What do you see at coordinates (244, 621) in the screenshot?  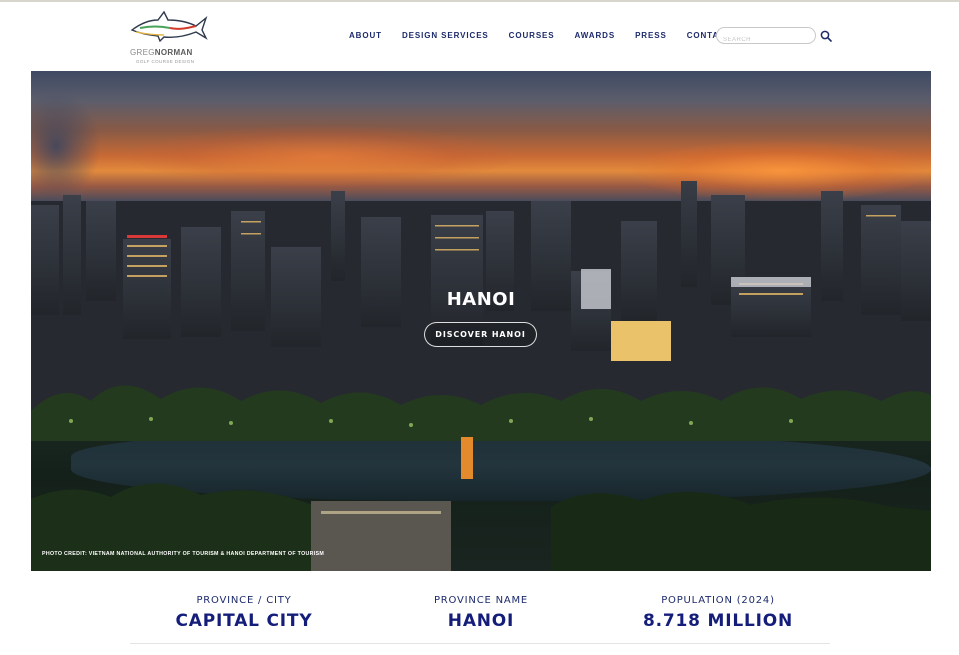 I see `stat-value: CAPITAL CITY` at bounding box center [244, 621].